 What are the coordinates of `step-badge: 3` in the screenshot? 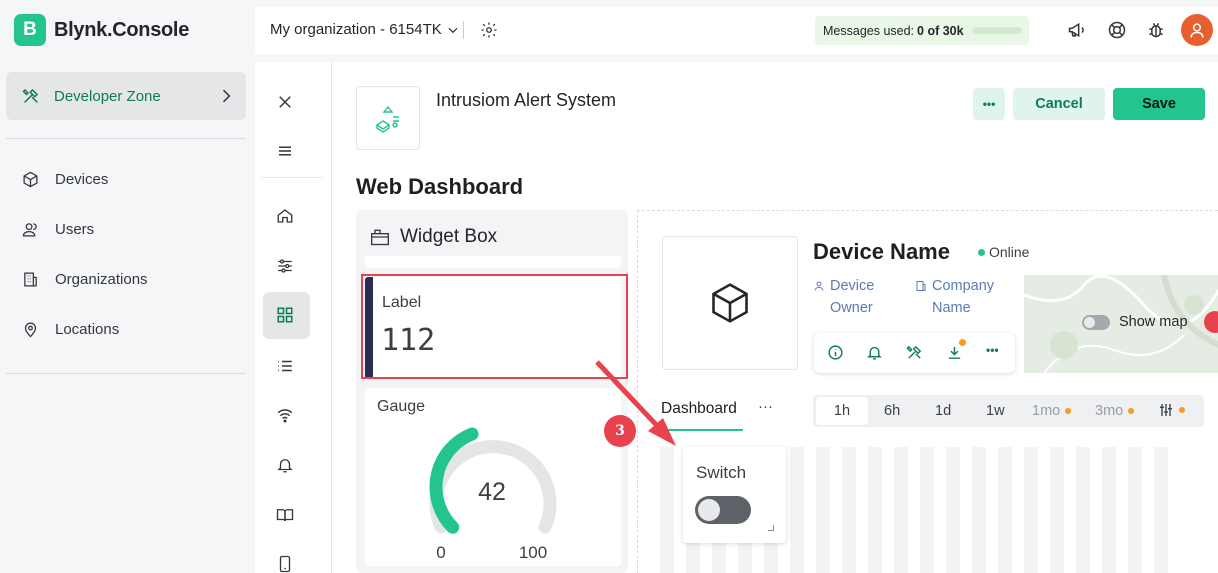 It's located at (620, 431).